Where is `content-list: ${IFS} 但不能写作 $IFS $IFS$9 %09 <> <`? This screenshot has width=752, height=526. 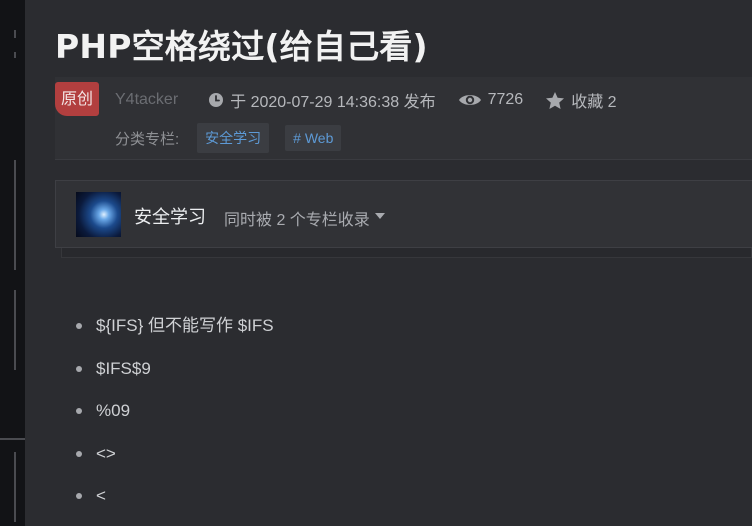
content-list: ${IFS} 但不能写作 $IFS $IFS$9 %09 <> < is located at coordinates (172, 411).